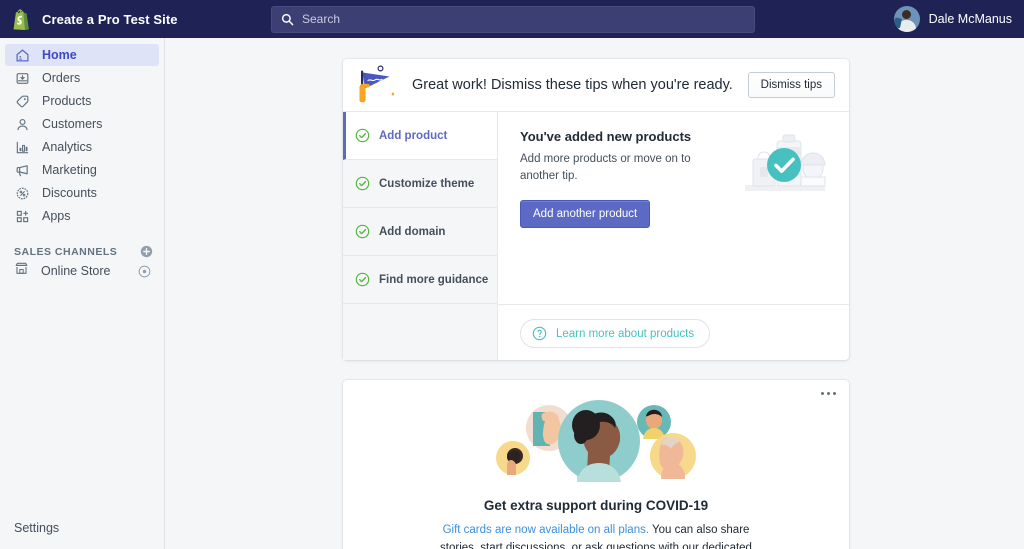  I want to click on learn-more-about-products-link: Learn more about products, so click(615, 333).